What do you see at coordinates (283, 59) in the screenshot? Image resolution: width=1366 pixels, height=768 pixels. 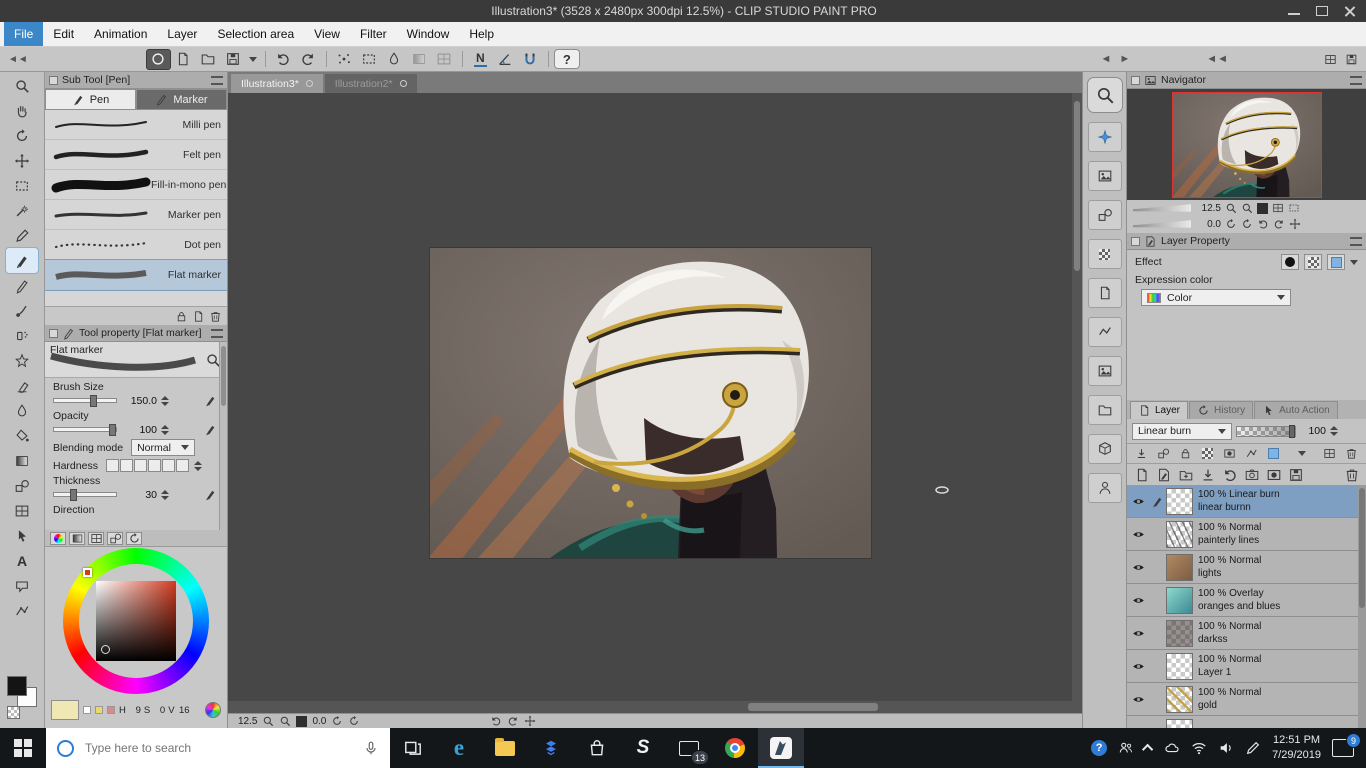 I see `undo-button` at bounding box center [283, 59].